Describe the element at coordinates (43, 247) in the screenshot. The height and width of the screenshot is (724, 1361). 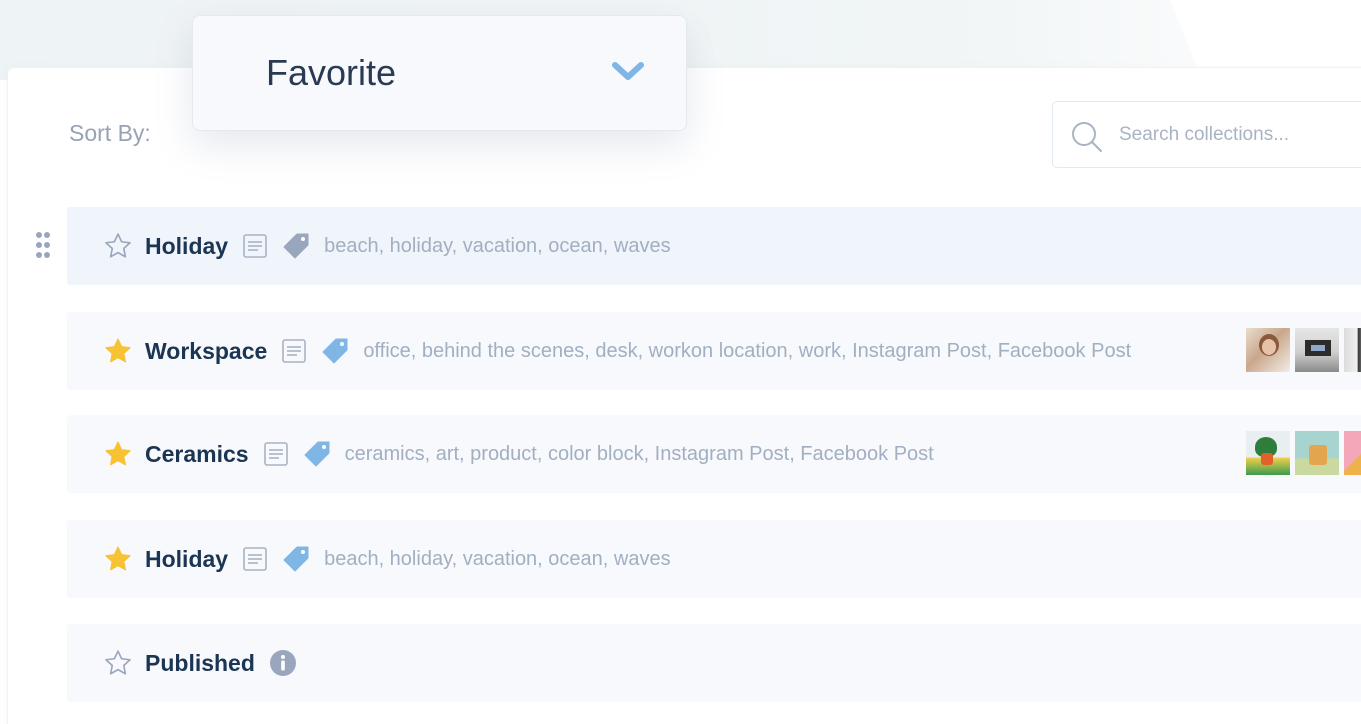
I see `drag-handle-icon` at that location.